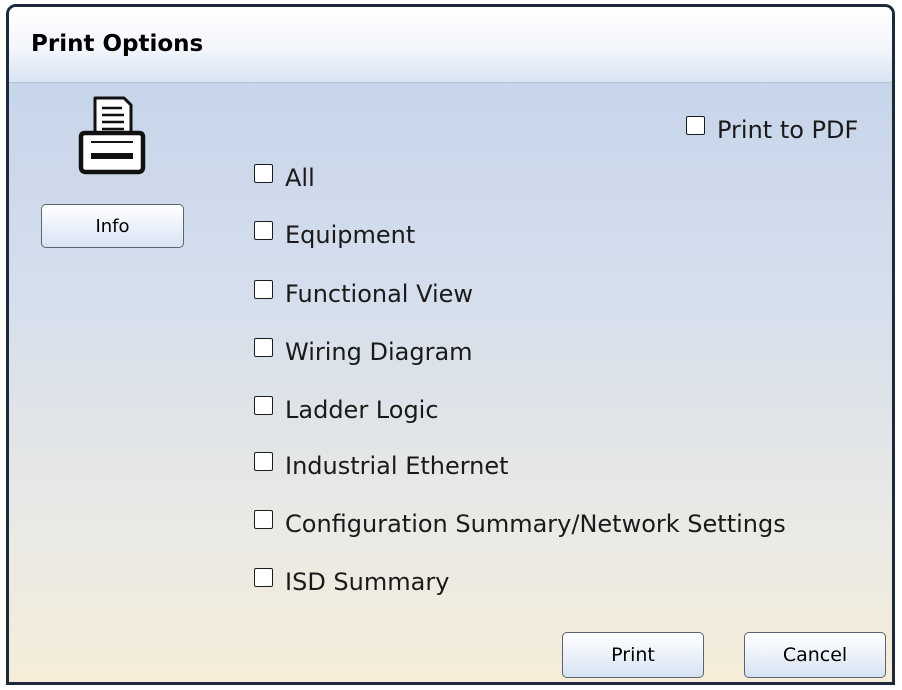 The width and height of the screenshot is (902, 690). I want to click on option-label: ISD Summary, so click(367, 582).